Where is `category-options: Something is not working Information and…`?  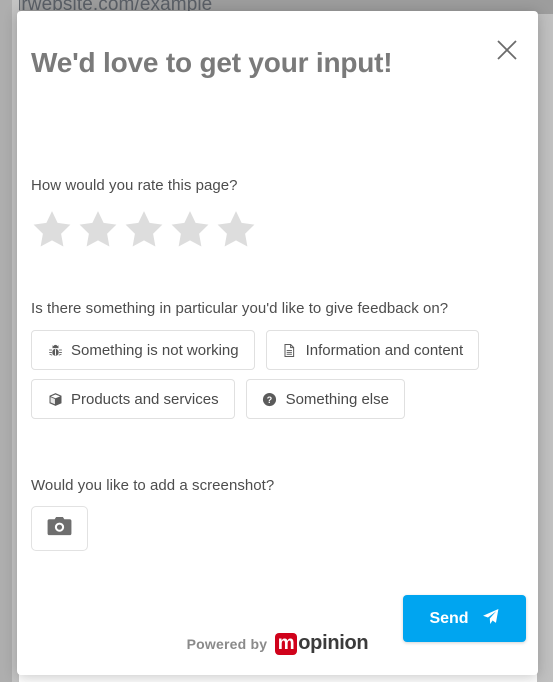
category-options: Something is not working Information and… is located at coordinates (278, 374).